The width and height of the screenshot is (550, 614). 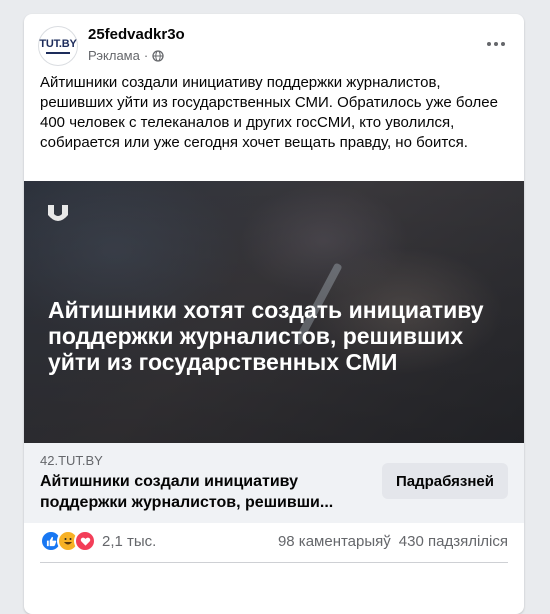 I want to click on love-icon, so click(x=85, y=541).